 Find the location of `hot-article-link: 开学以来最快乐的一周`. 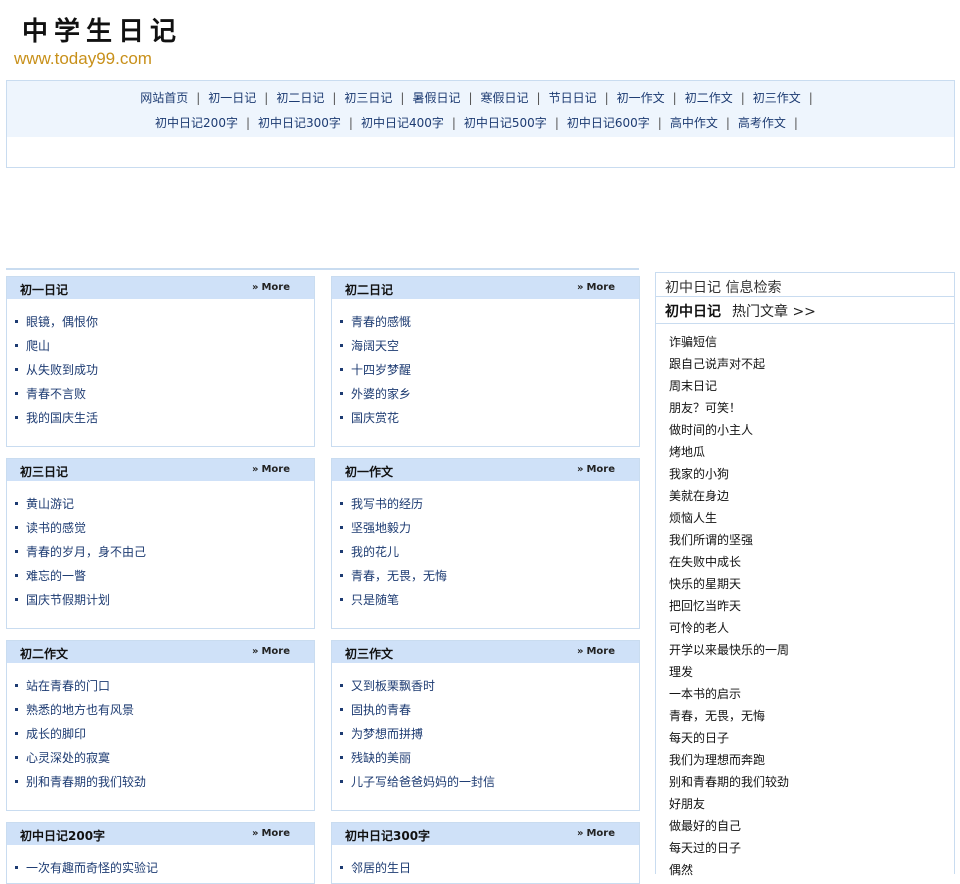

hot-article-link: 开学以来最快乐的一周 is located at coordinates (729, 650).